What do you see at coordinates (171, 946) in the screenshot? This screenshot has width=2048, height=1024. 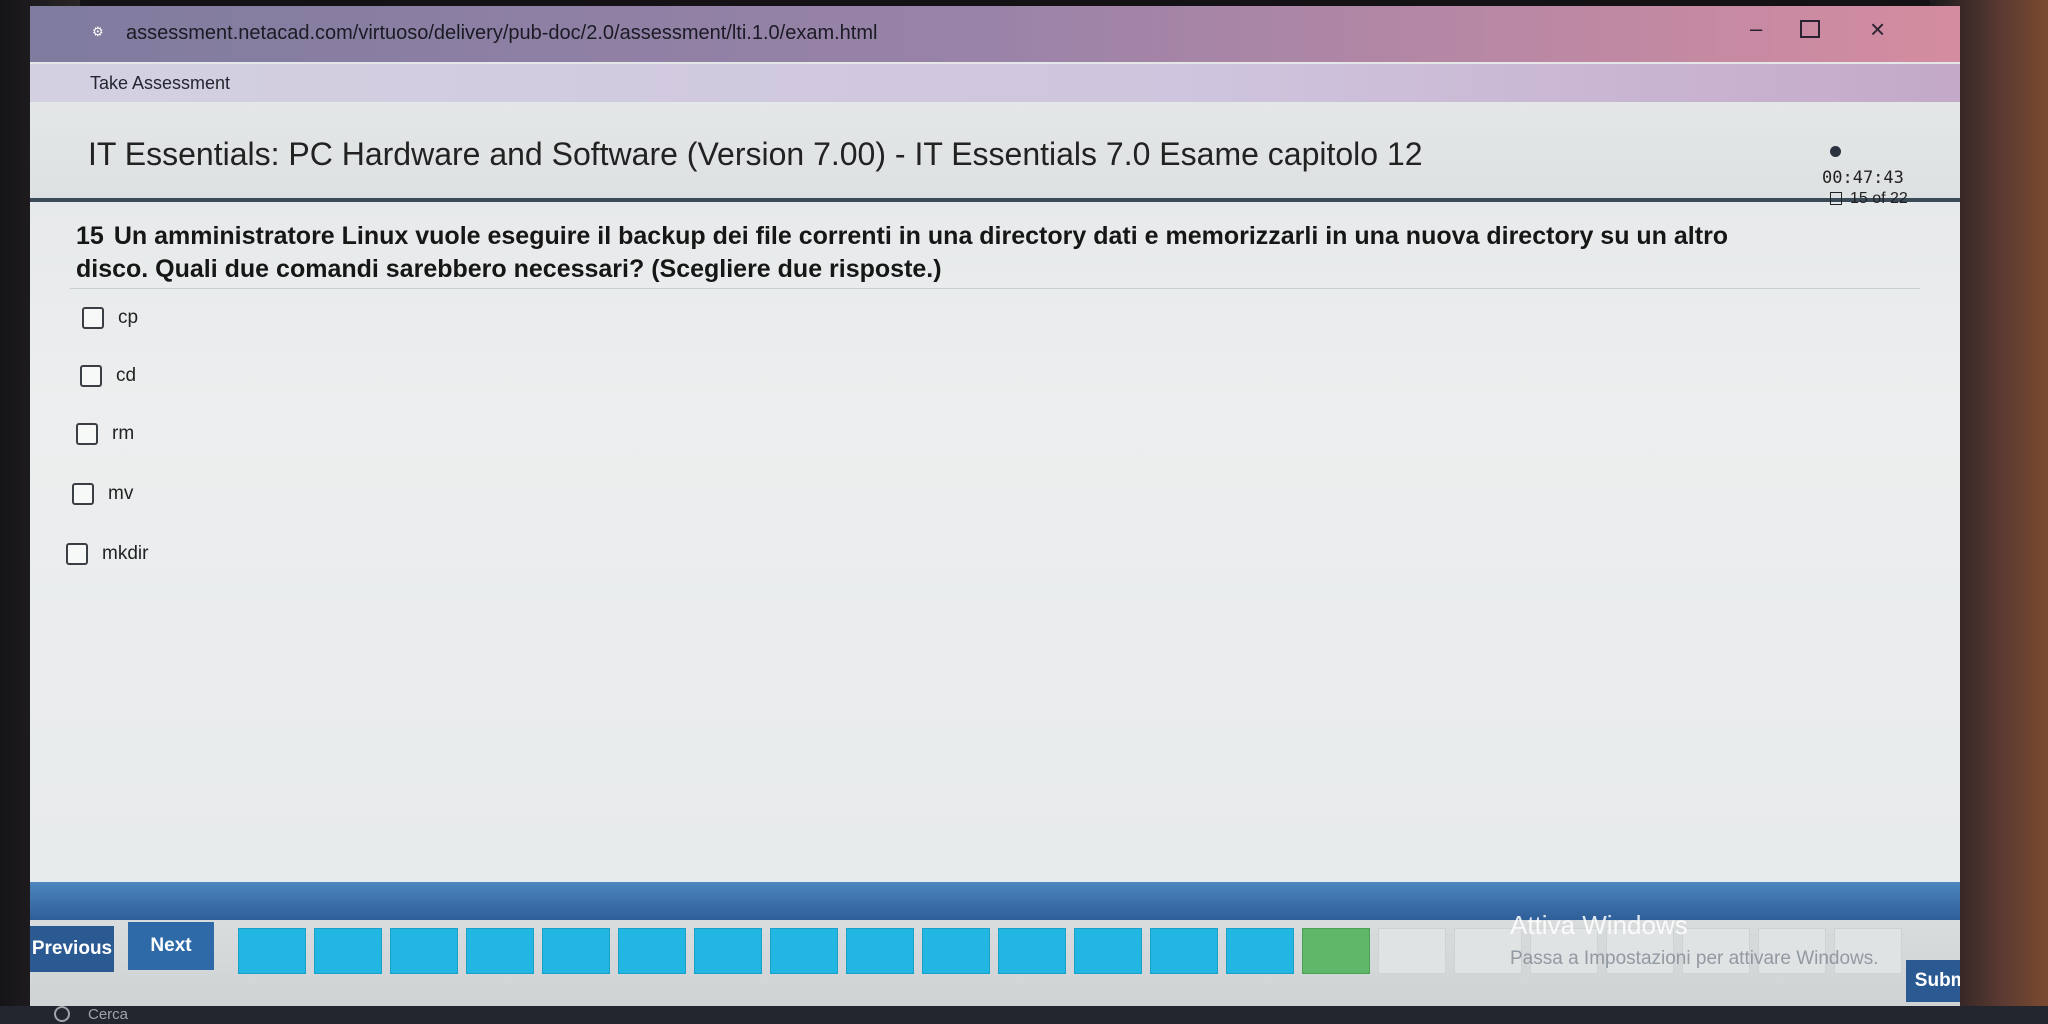 I see `next-button: Next` at bounding box center [171, 946].